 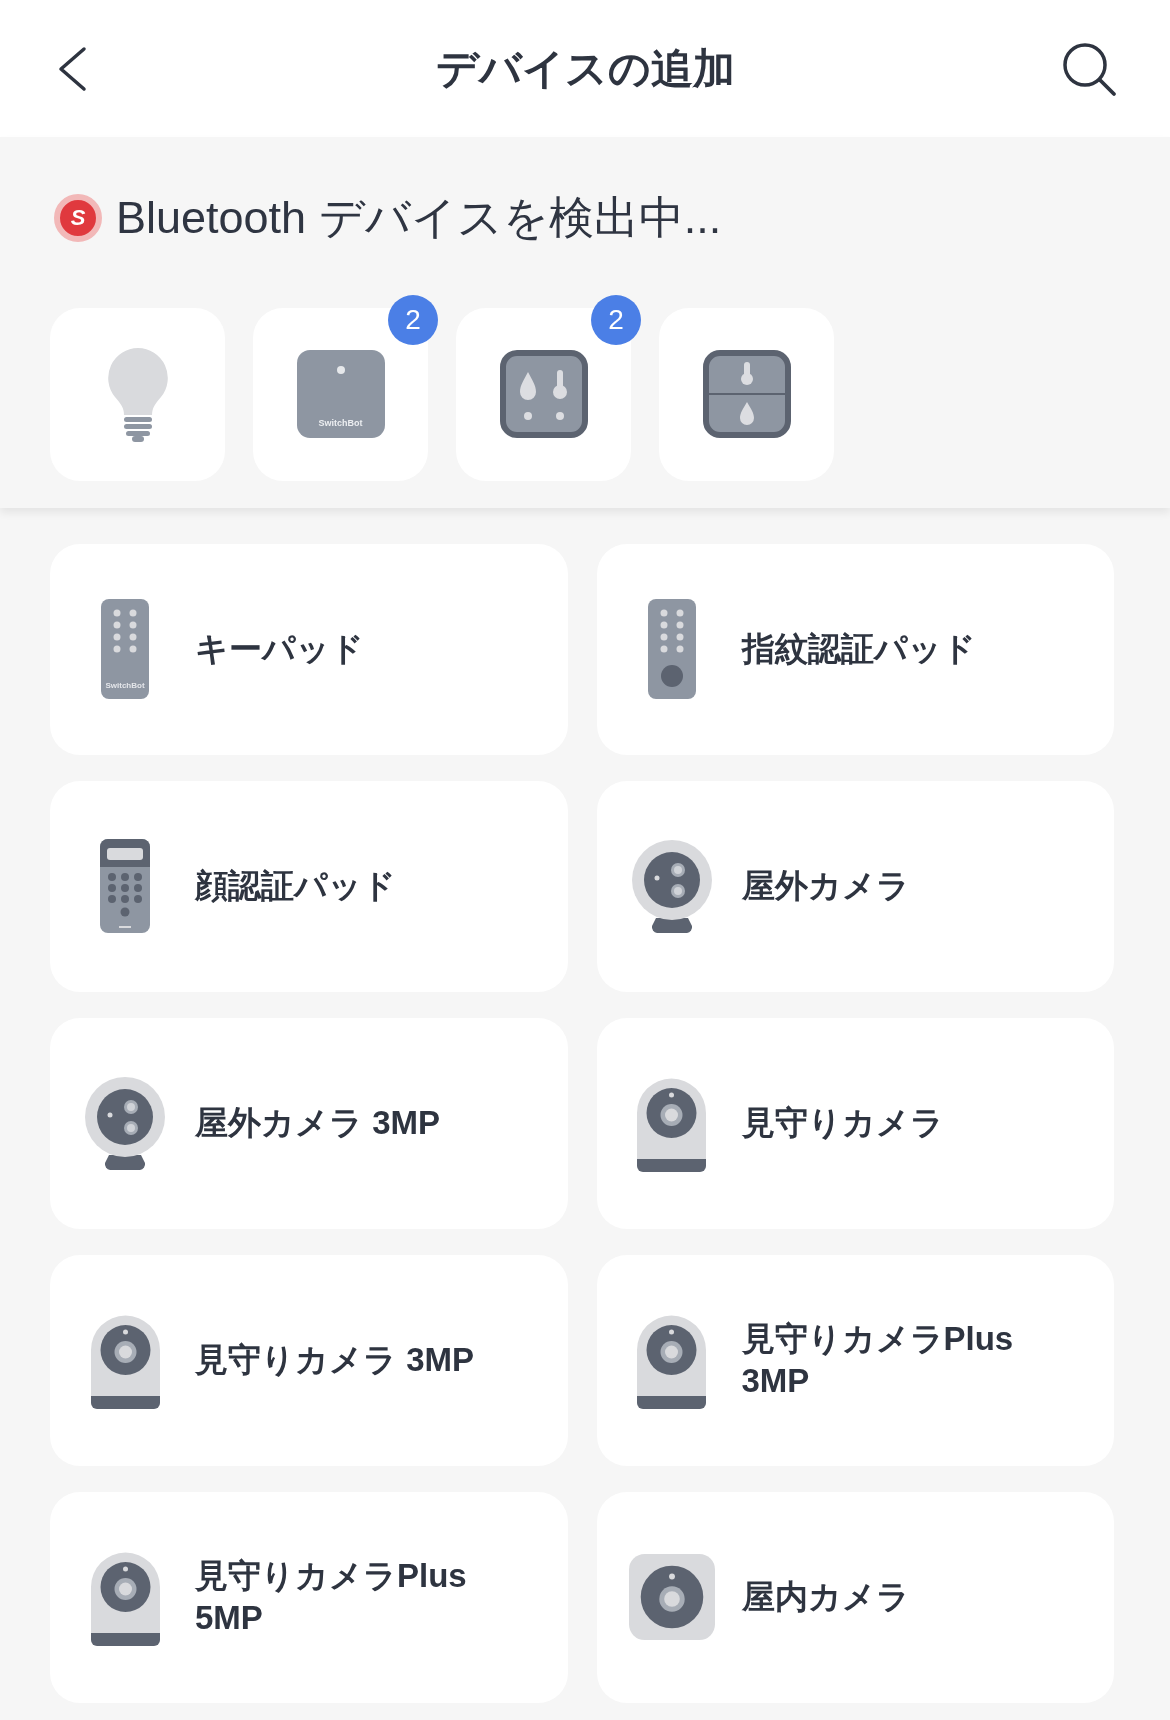 I want to click on device-card: 見守りカメラ, so click(x=855, y=1123).